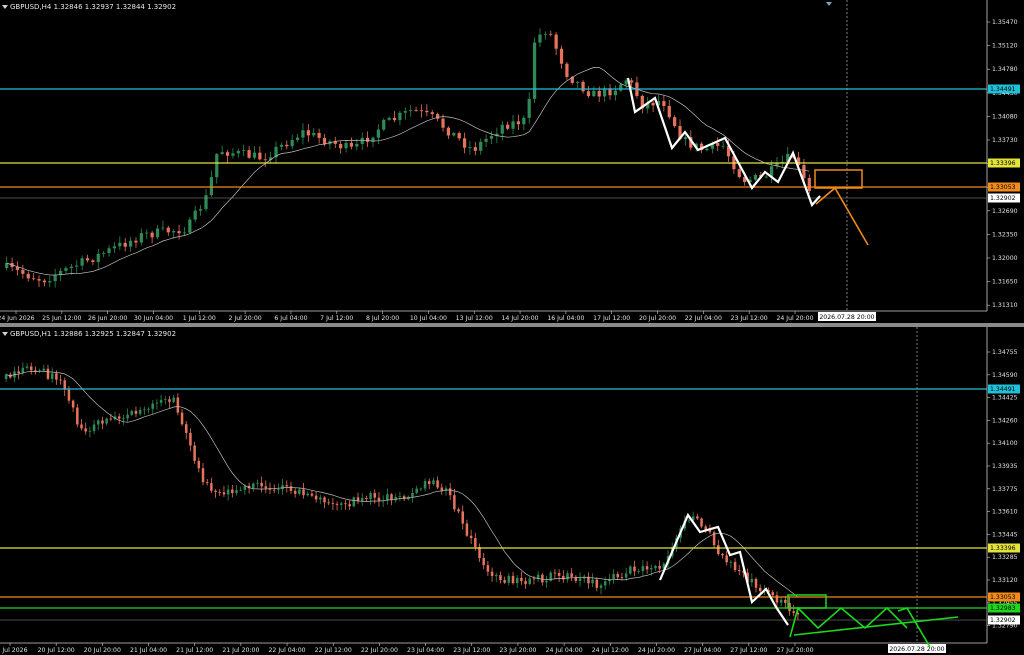 The image size is (1024, 655). I want to click on price-axis-label: 1.35470, so click(1005, 22).